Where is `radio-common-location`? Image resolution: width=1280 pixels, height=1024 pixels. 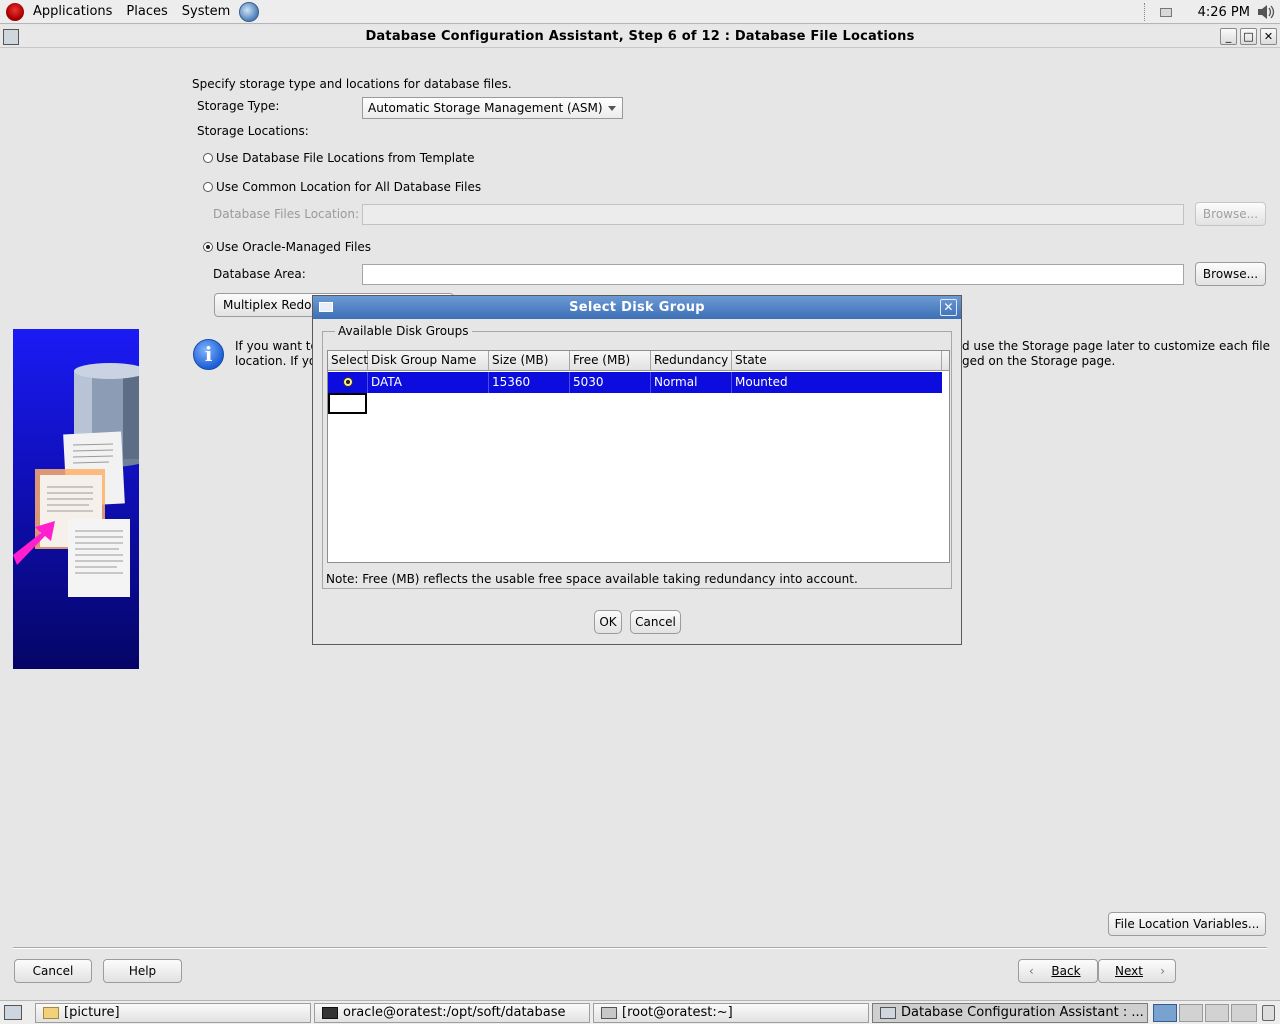
radio-common-location is located at coordinates (208, 187).